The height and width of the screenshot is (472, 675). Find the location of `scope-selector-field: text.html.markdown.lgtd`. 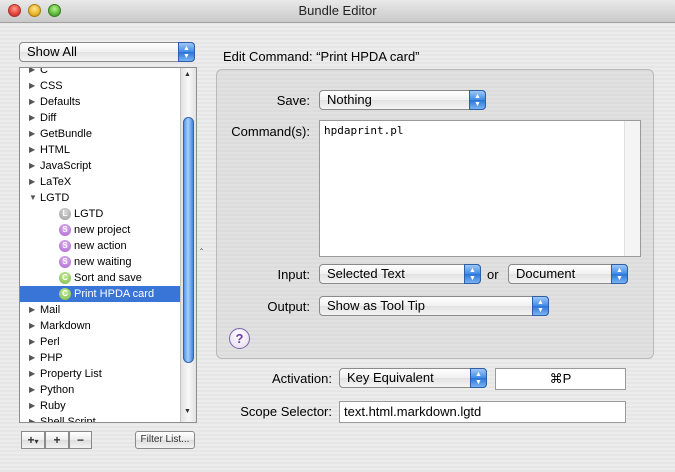

scope-selector-field: text.html.markdown.lgtd is located at coordinates (482, 412).